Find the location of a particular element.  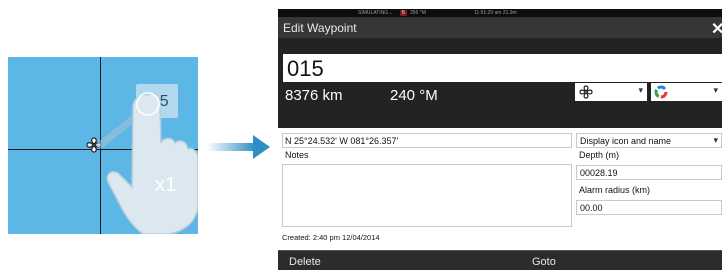

alarm-radius-label: Alarm radius (km) is located at coordinates (615, 190).